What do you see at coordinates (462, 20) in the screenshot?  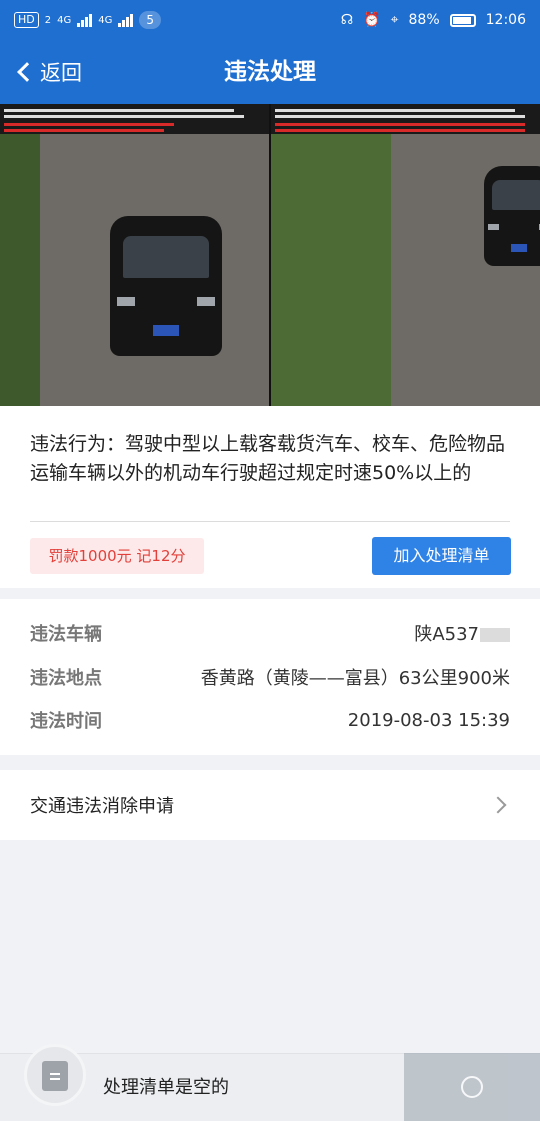 I see `battery-icon` at bounding box center [462, 20].